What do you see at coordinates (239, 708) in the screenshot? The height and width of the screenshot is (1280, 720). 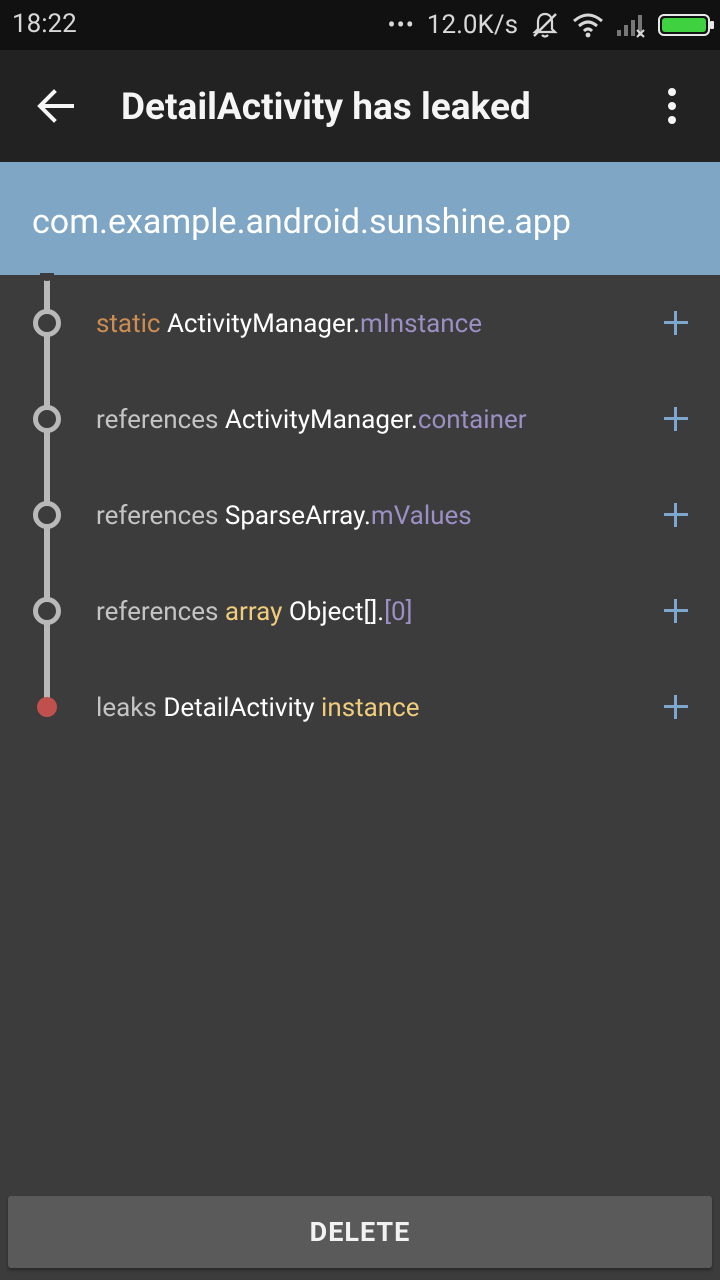 I see `trace-class: DetailActivity` at bounding box center [239, 708].